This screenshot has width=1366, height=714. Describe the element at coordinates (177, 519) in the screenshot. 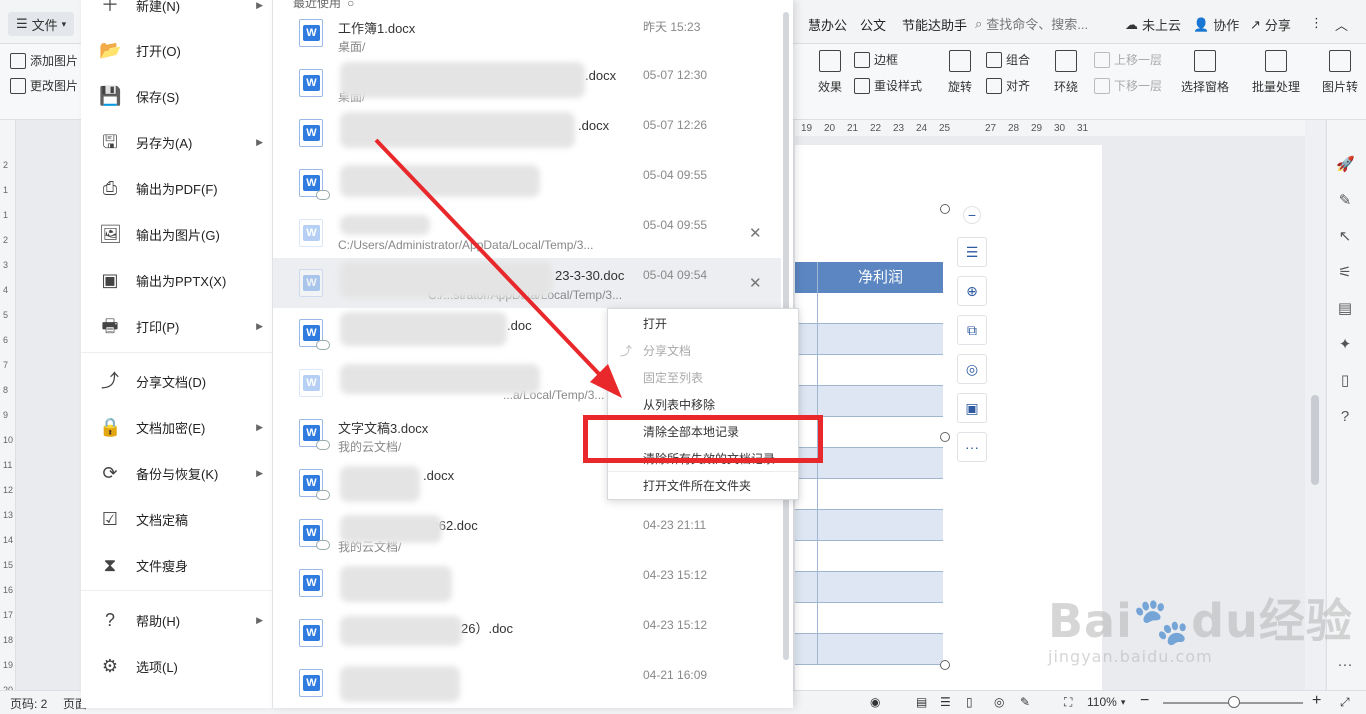

I see `file-menu-item: ☑ 文档定稿` at that location.